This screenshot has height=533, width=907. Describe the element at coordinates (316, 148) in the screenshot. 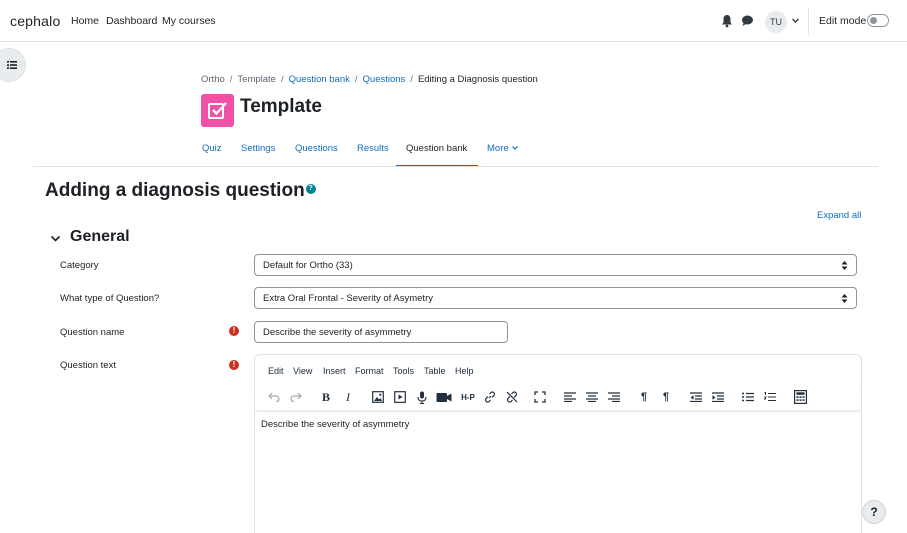

I see `tab-questions: Questions` at that location.